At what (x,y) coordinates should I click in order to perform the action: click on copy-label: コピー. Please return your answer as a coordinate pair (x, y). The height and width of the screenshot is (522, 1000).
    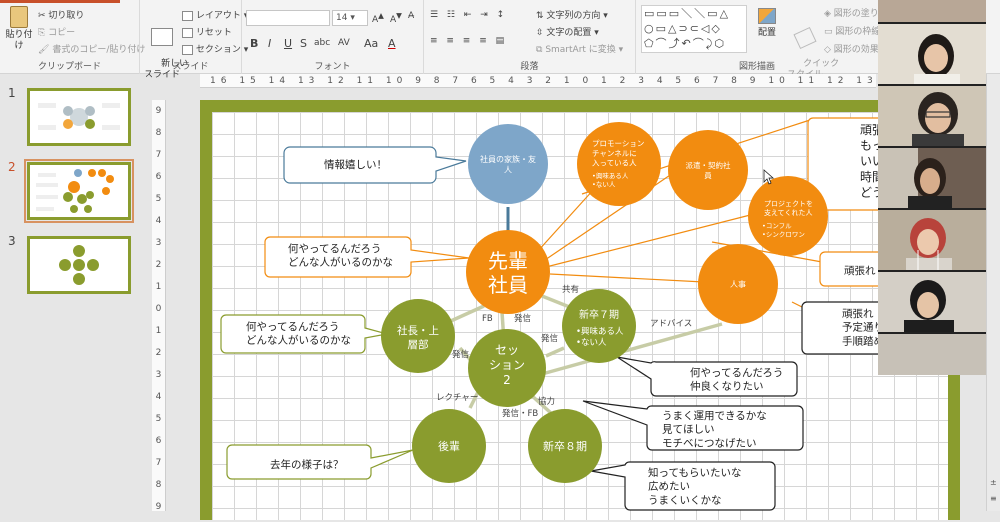
    Looking at the image, I should click on (62, 33).